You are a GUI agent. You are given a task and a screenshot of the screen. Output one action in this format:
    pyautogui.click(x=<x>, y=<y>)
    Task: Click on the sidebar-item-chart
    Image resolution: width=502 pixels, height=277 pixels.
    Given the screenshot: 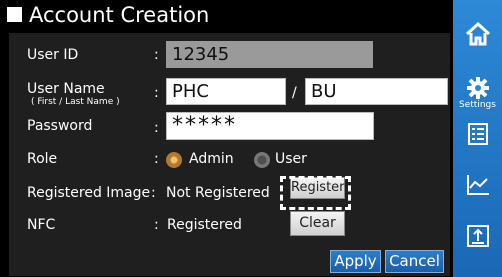 What is the action you would take?
    pyautogui.click(x=477, y=185)
    